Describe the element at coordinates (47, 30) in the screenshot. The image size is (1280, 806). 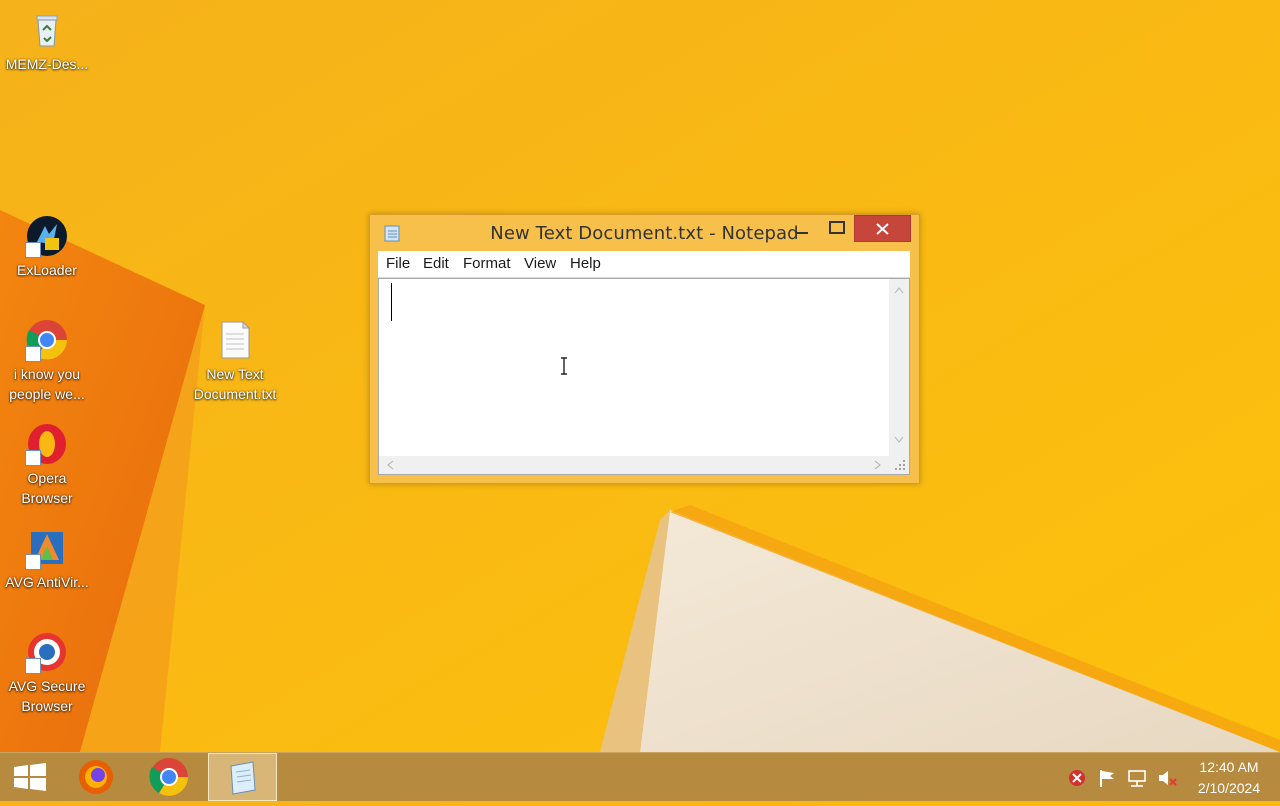
I see `recycle-bin-icon` at that location.